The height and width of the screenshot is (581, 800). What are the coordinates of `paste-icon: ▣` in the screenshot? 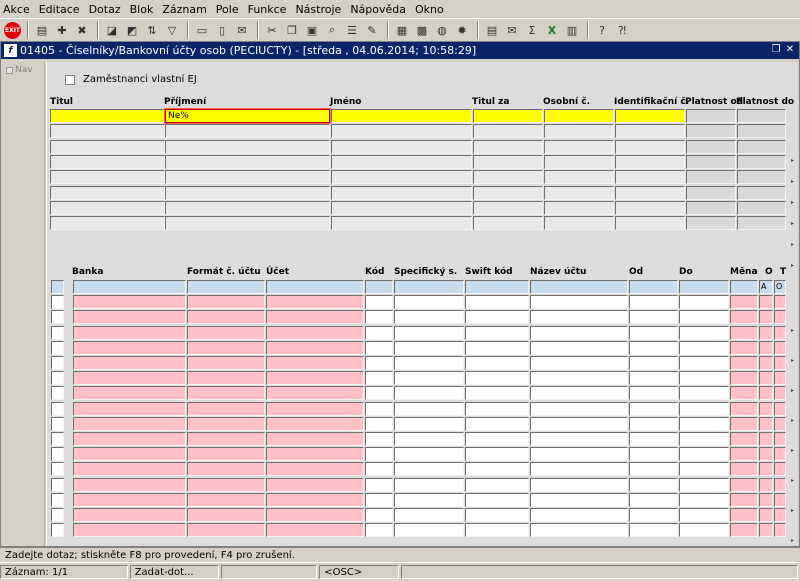 It's located at (312, 30).